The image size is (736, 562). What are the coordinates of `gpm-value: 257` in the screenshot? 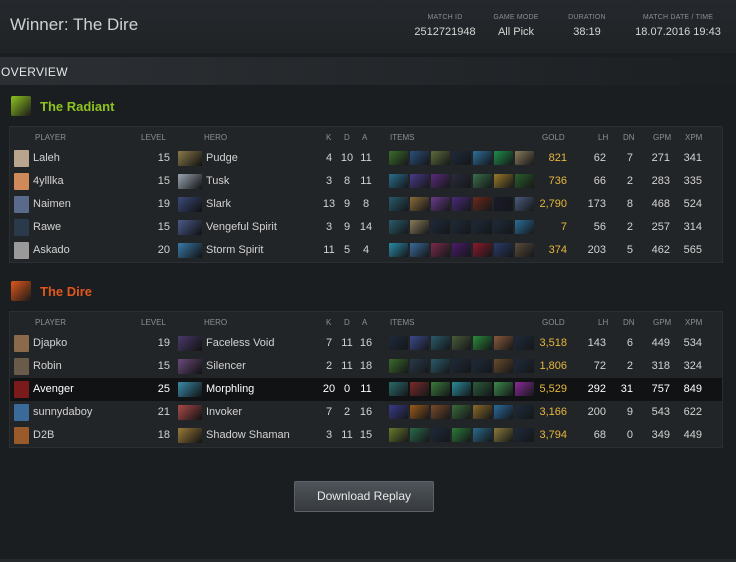 It's located at (660, 227).